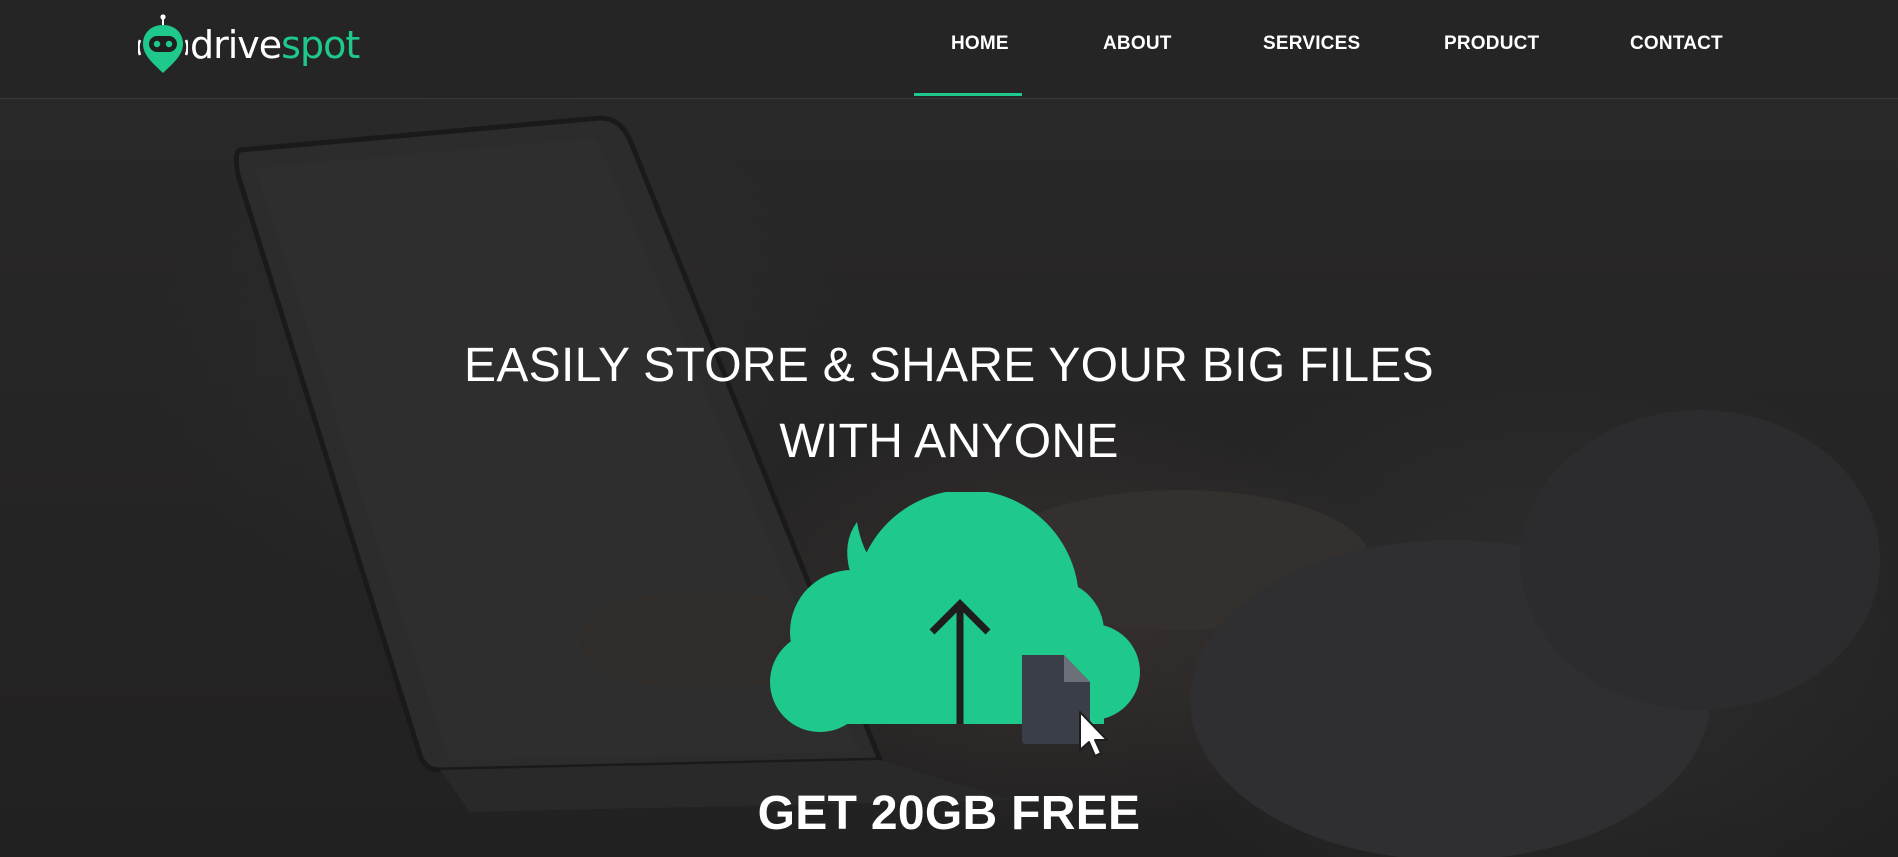 Image resolution: width=1898 pixels, height=857 pixels. What do you see at coordinates (1137, 44) in the screenshot?
I see `nav-about: ABOUT` at bounding box center [1137, 44].